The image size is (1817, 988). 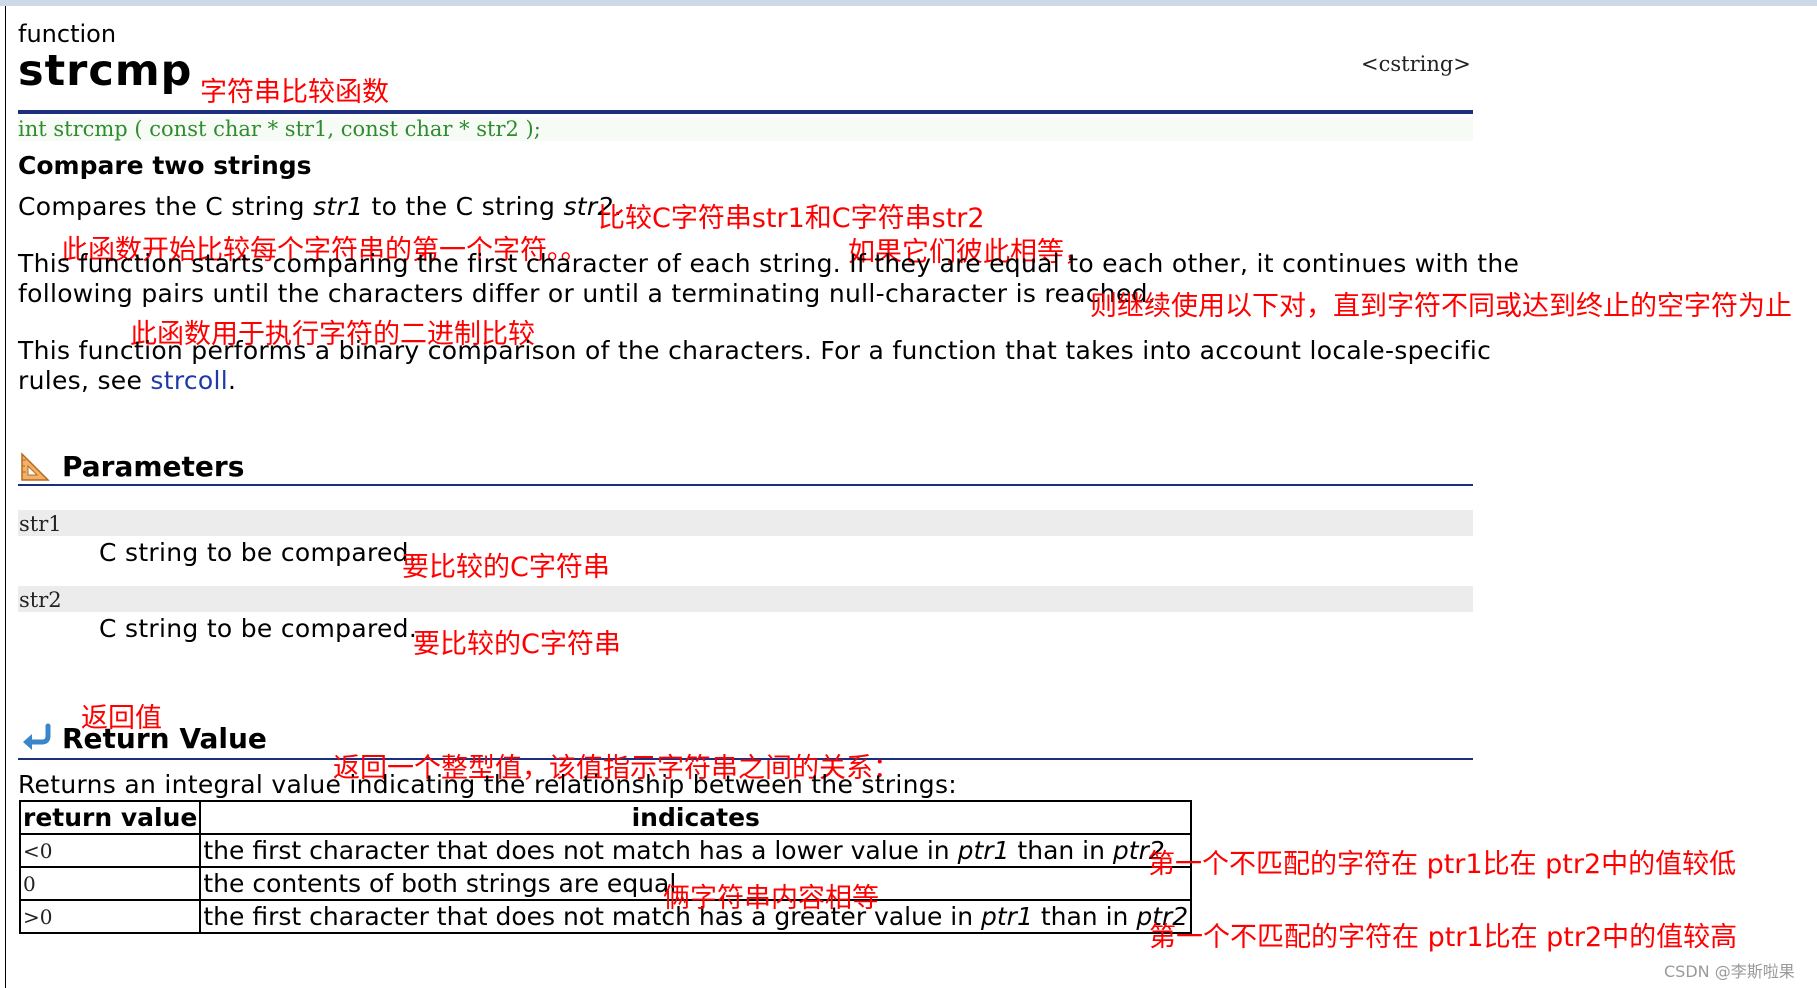 What do you see at coordinates (338, 206) in the screenshot?
I see `param-ref-str1: str1` at bounding box center [338, 206].